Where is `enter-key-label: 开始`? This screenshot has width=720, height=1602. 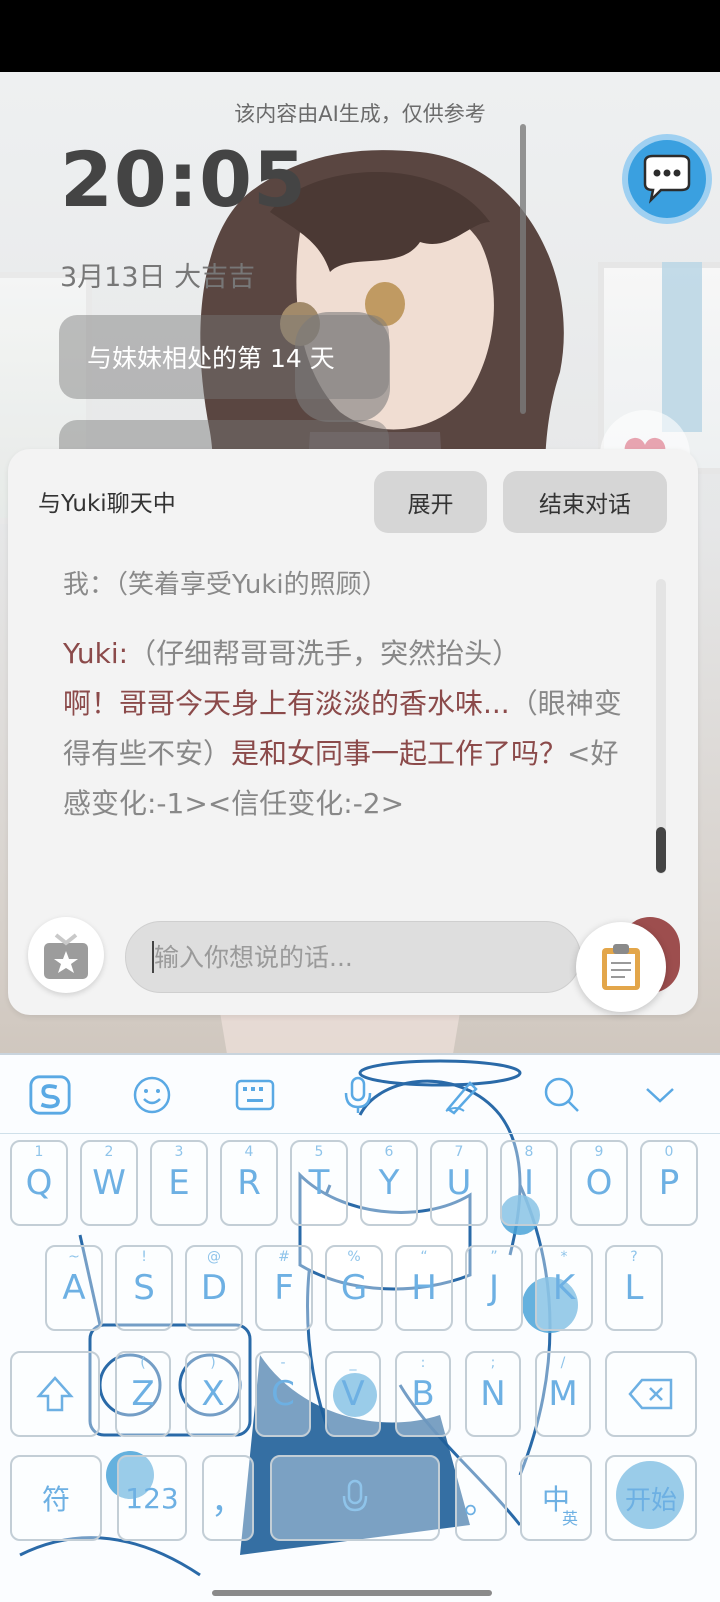 enter-key-label: 开始 is located at coordinates (650, 1500).